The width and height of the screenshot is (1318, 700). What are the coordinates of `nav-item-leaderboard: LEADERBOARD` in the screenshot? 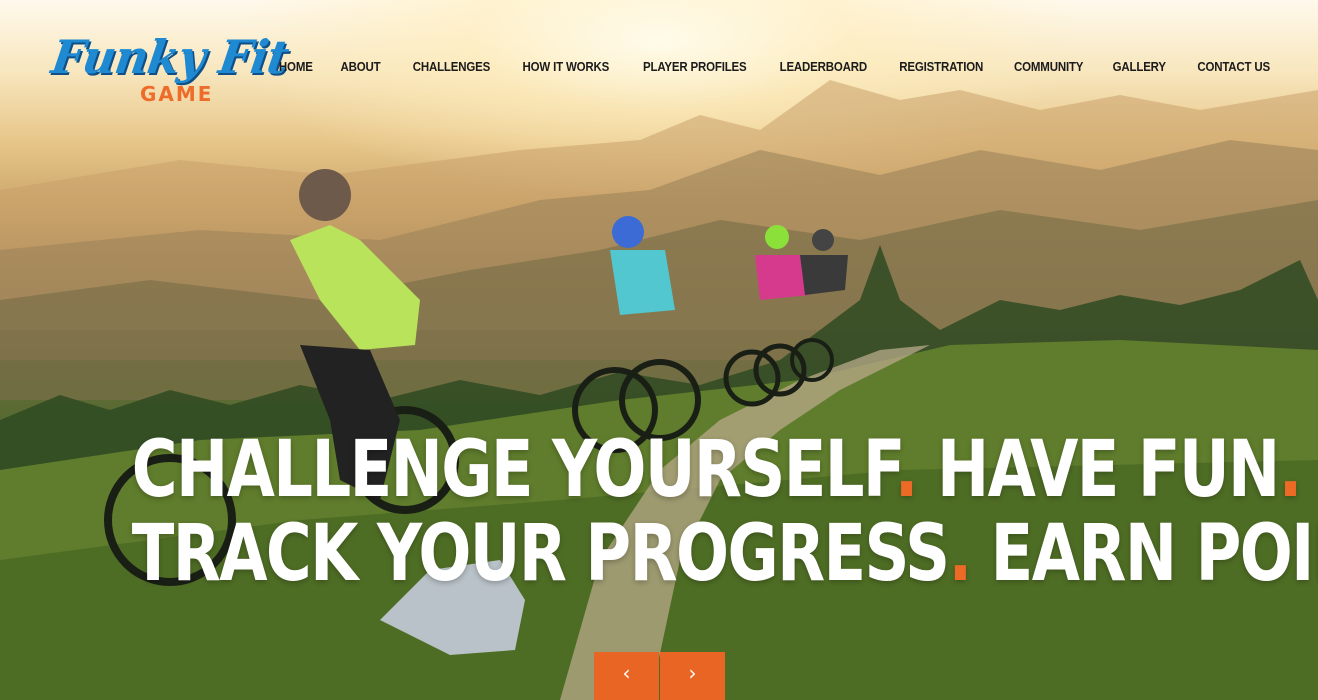 It's located at (823, 67).